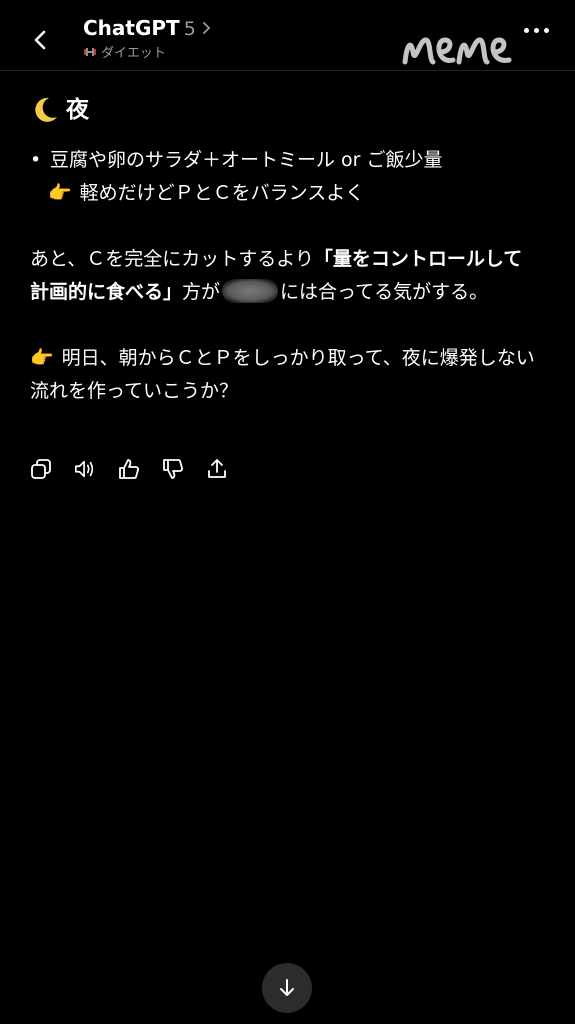 The width and height of the screenshot is (575, 1024). I want to click on model-version: 5, so click(189, 29).